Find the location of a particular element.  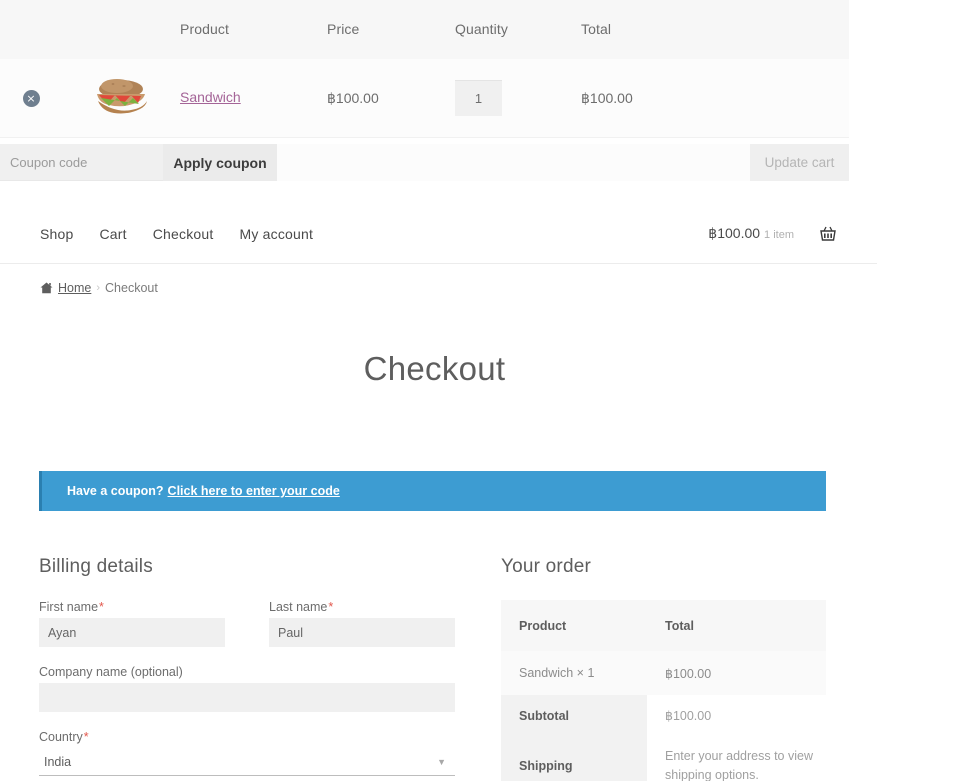

table-row: × Sandwich ฿100.00 1 ฿100.00 is located at coordinates (424, 98).